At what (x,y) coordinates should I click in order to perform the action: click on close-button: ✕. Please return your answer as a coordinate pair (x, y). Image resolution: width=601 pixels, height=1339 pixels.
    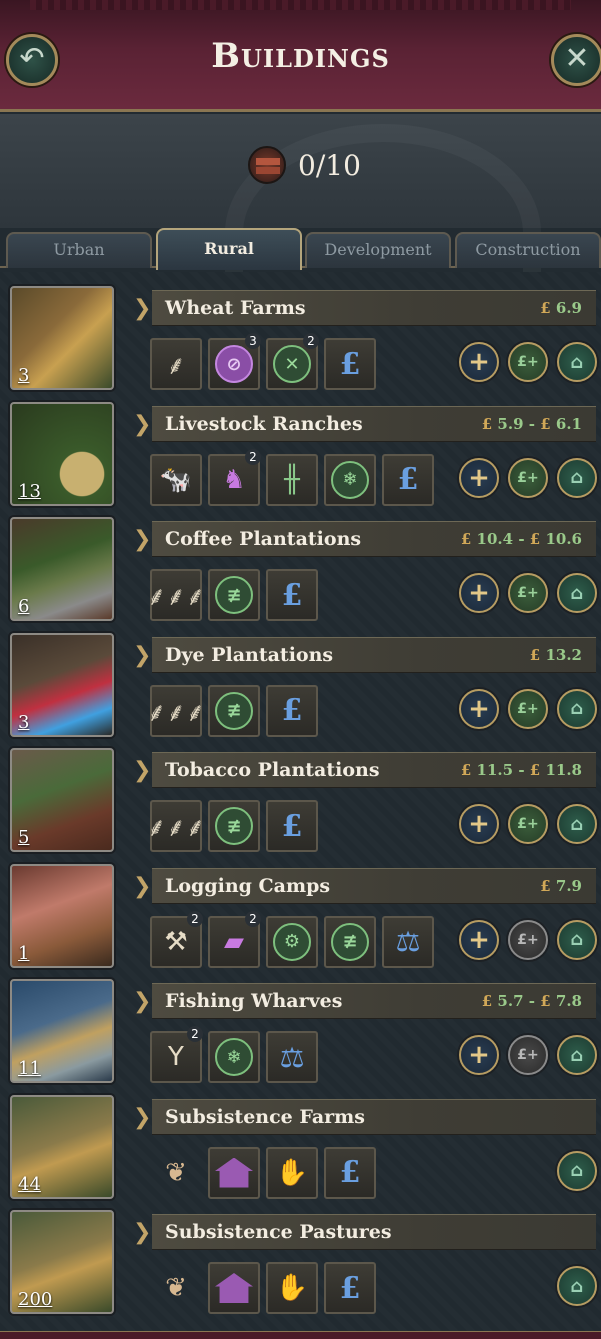
    Looking at the image, I should click on (576, 60).